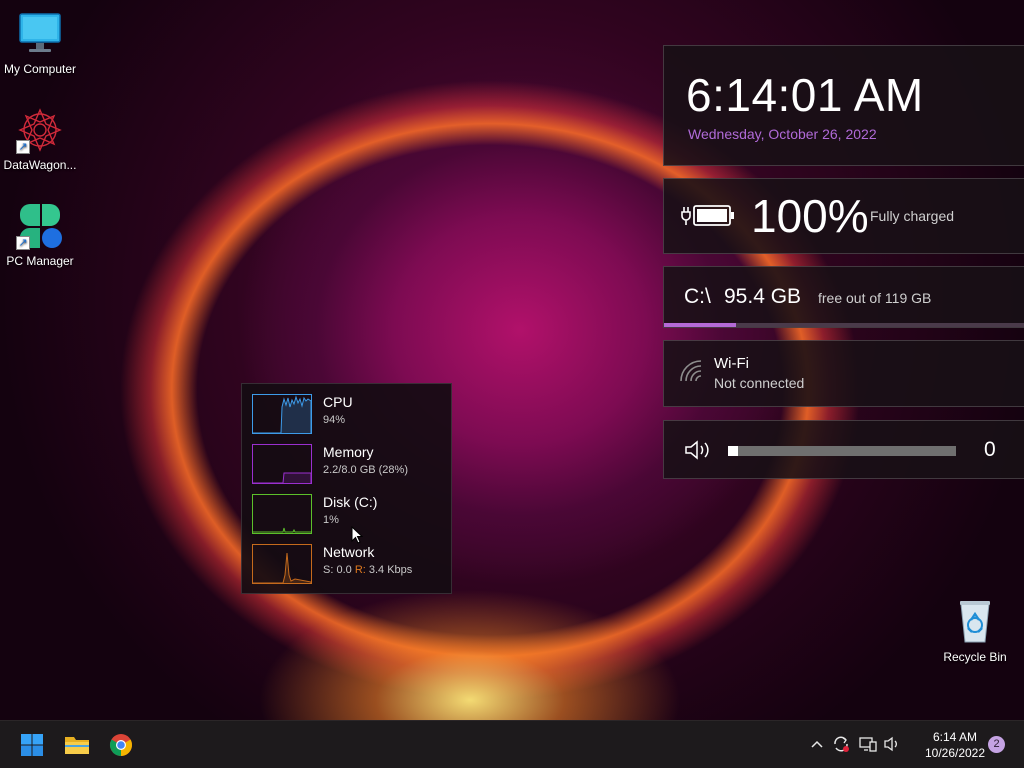  Describe the element at coordinates (955, 737) in the screenshot. I see `taskbar-time: 6:14 AM` at that location.